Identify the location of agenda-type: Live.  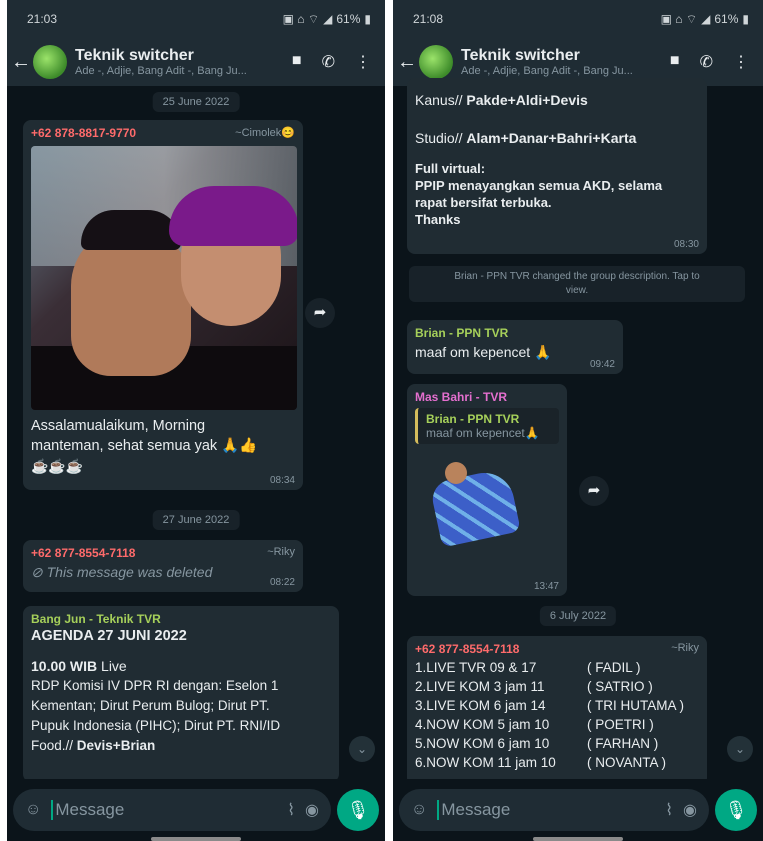
(112, 666).